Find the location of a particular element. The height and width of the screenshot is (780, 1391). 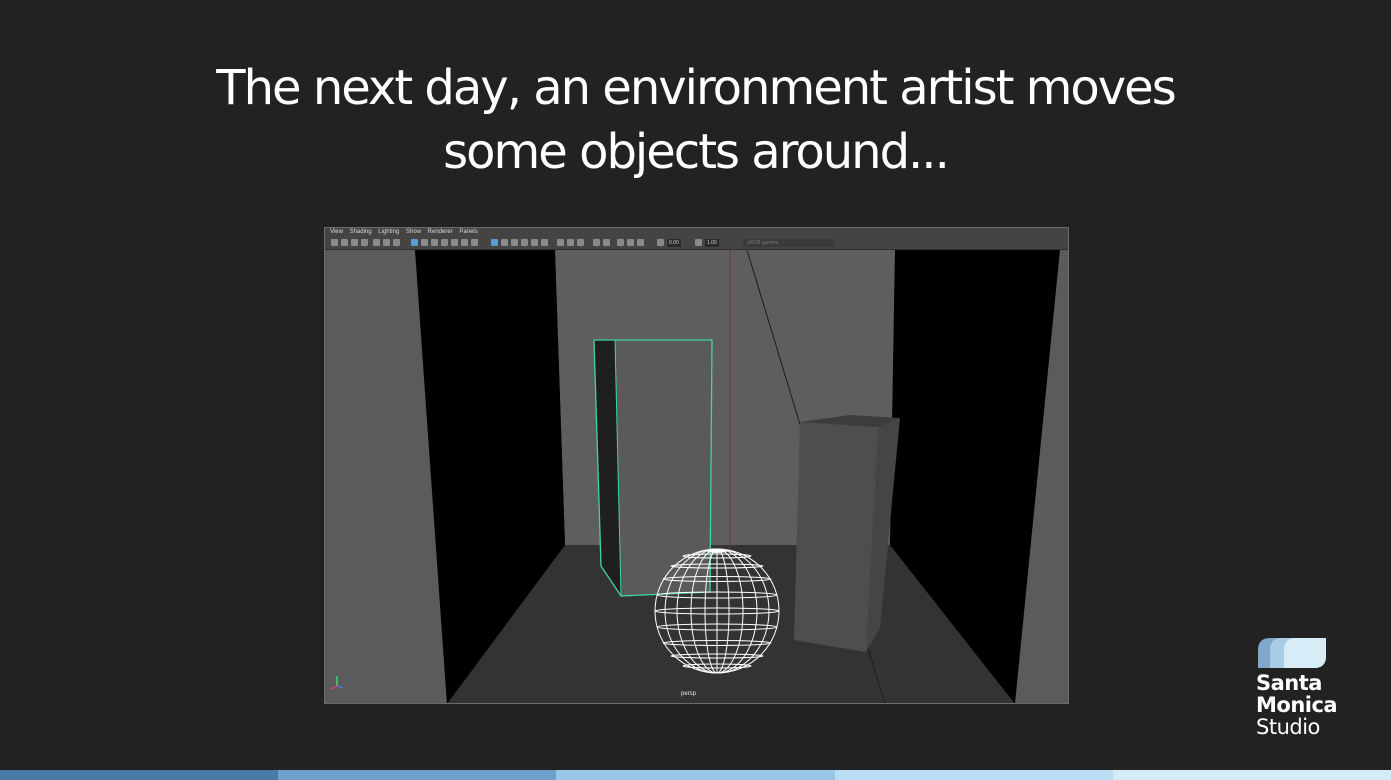

ambient-occlusion-icon is located at coordinates (494, 242).